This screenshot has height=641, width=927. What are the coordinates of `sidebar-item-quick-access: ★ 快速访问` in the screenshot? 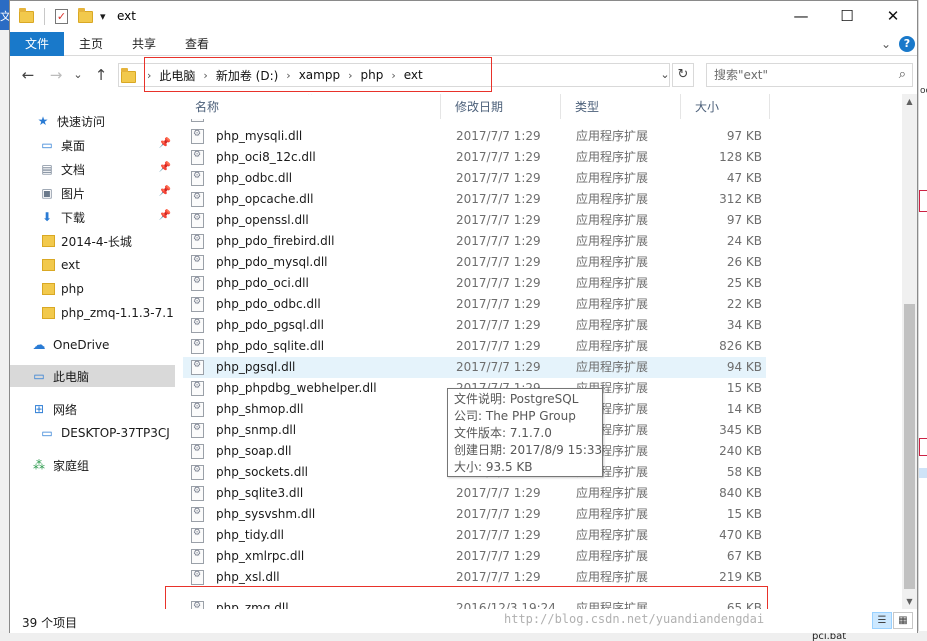 It's located at (92, 121).